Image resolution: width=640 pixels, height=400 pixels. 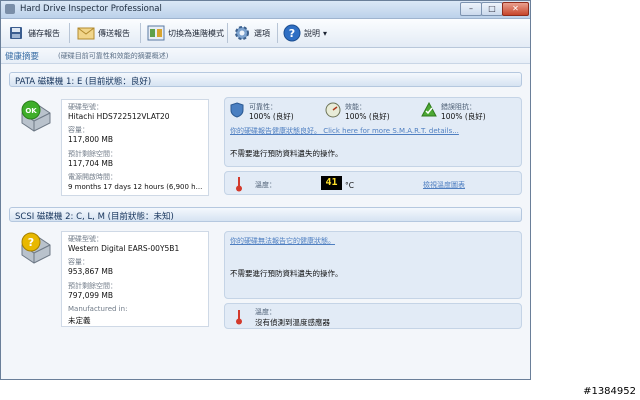 What do you see at coordinates (282, 241) in the screenshot?
I see `health-status-link: 你的硬碟無法報告它的健康狀態。` at bounding box center [282, 241].